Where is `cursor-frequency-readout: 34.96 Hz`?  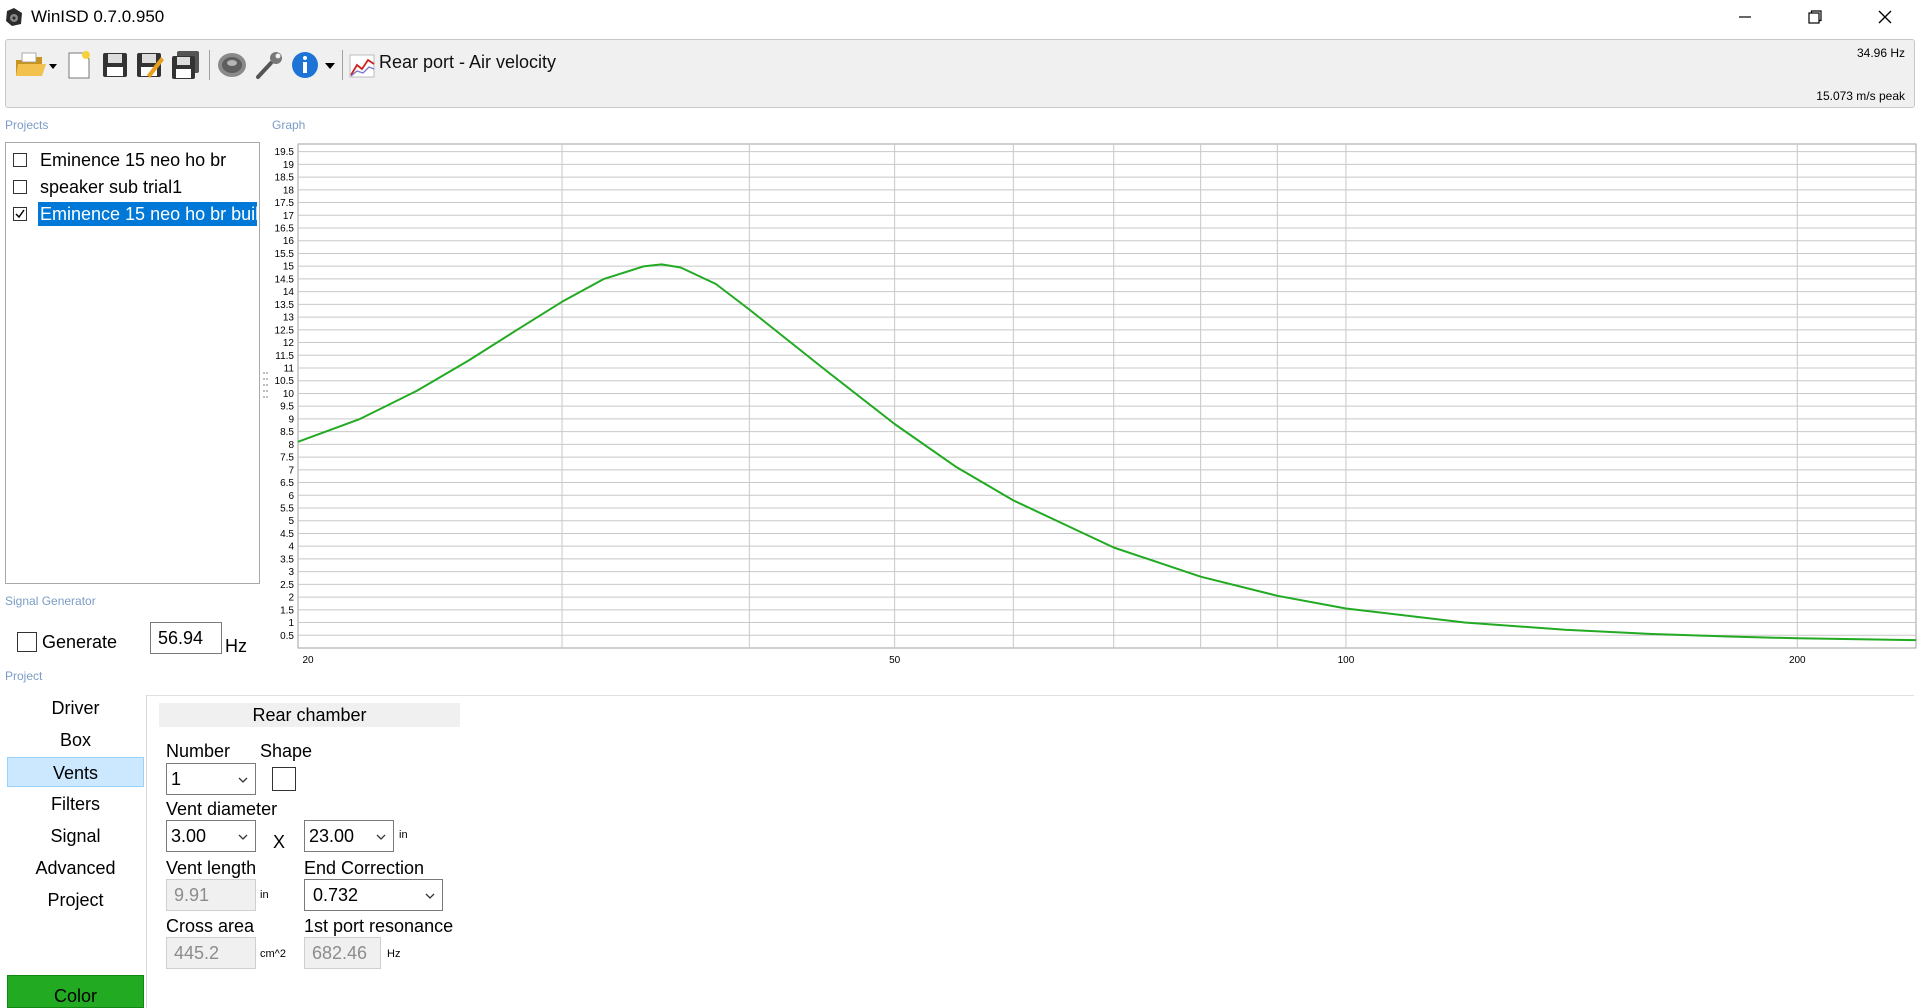
cursor-frequency-readout: 34.96 Hz is located at coordinates (1880, 53).